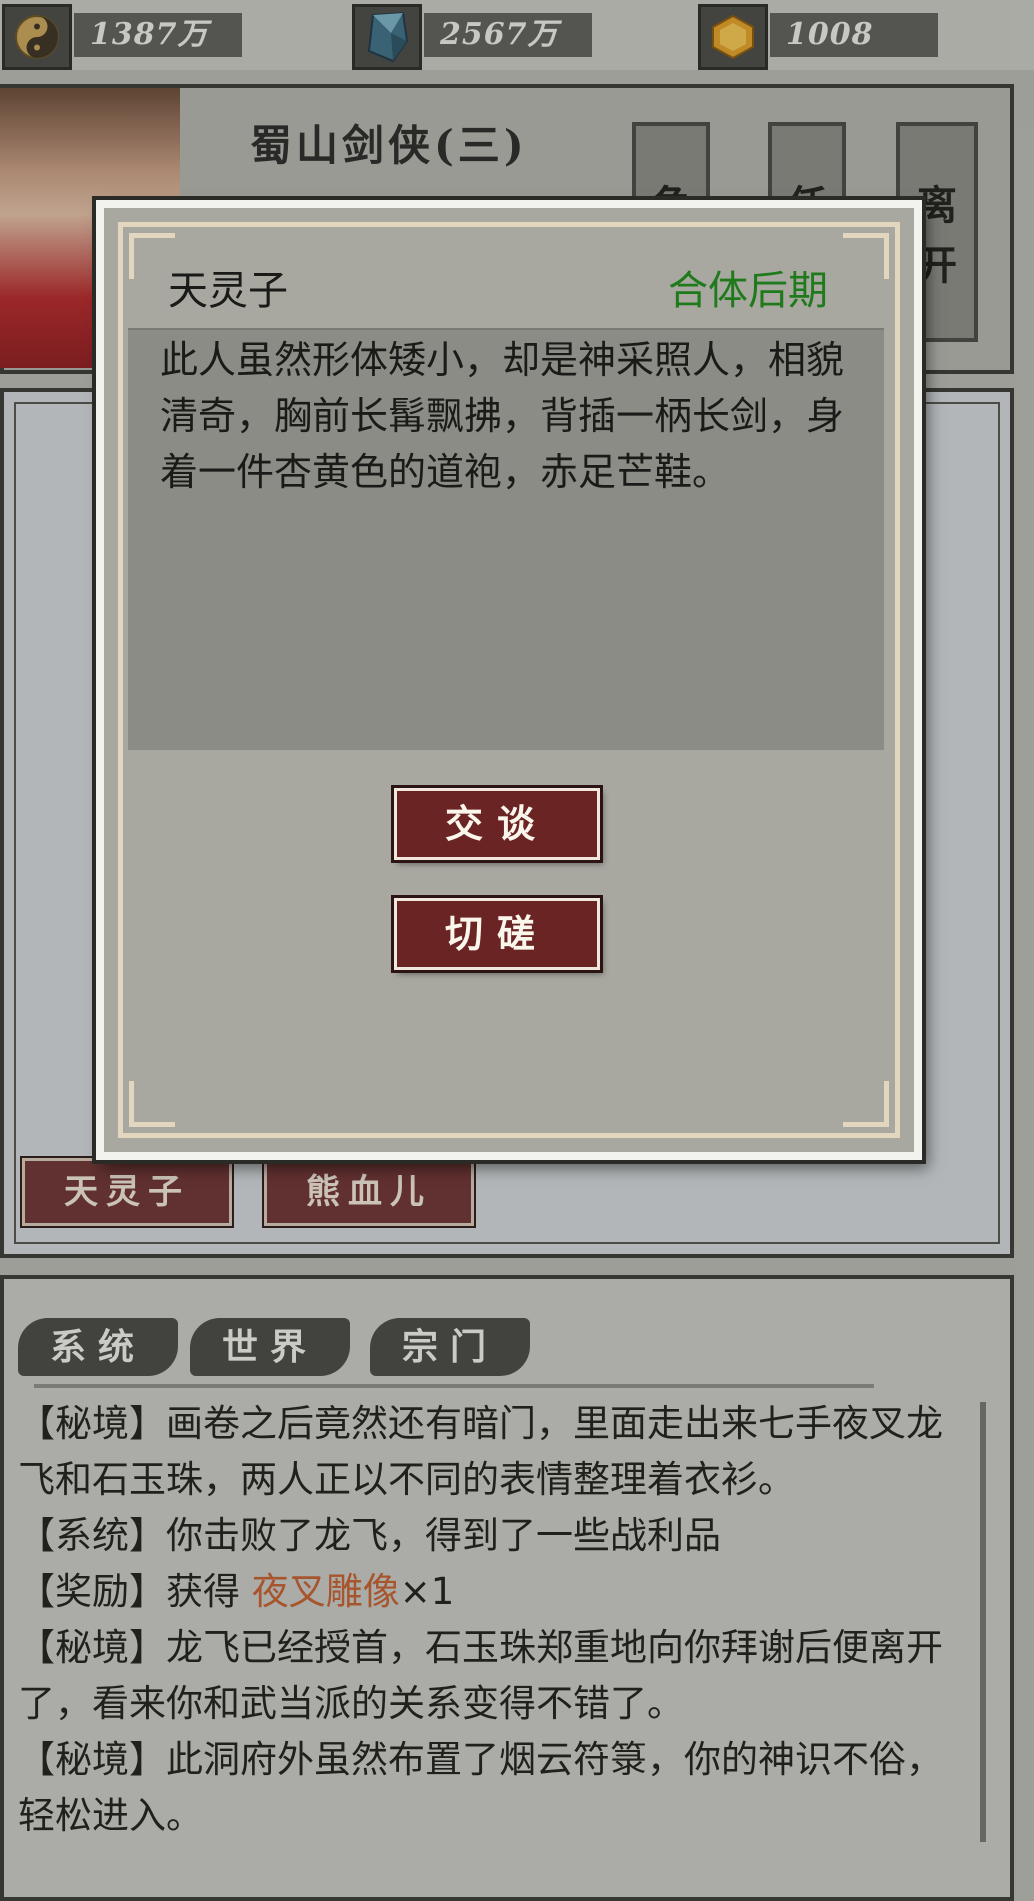 This screenshot has height=1901, width=1034. What do you see at coordinates (497, 824) in the screenshot?
I see `talk-button: 交谈` at bounding box center [497, 824].